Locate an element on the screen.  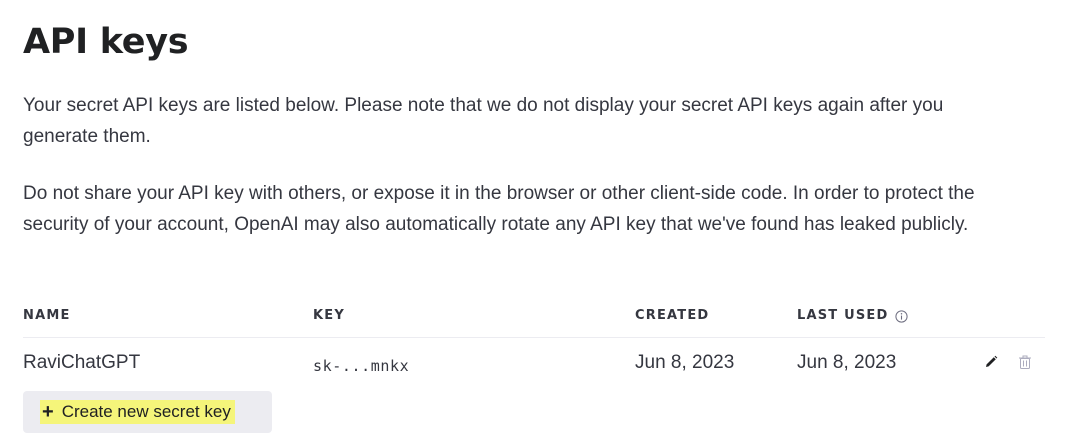
table-header-row: NAME KEY CREATED LAST USED is located at coordinates (534, 317).